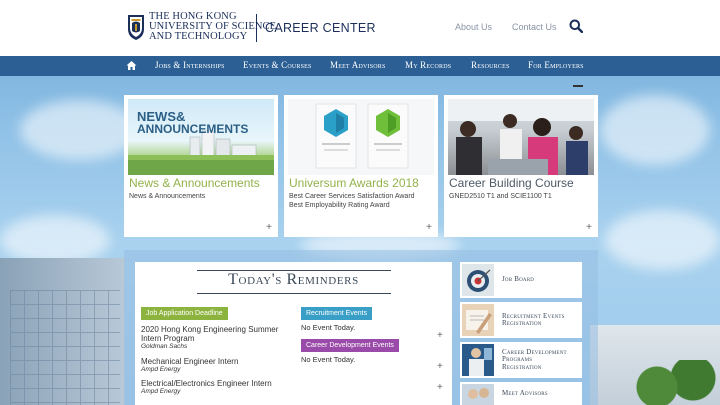 This screenshot has height=405, width=720. Describe the element at coordinates (136, 27) in the screenshot. I see `hkust-crest-icon` at that location.